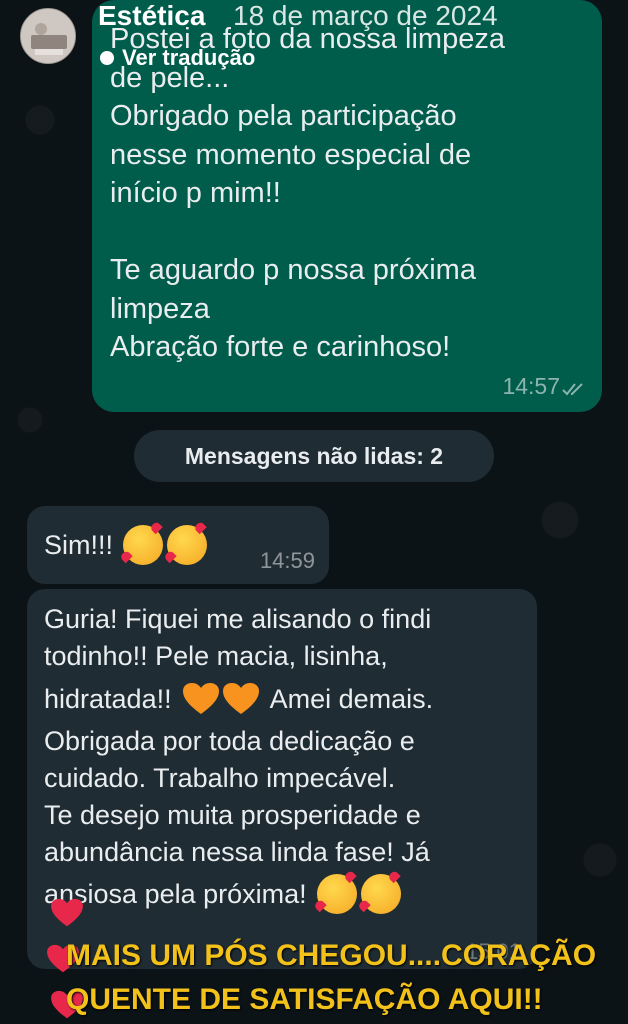 This screenshot has height=1024, width=628. Describe the element at coordinates (151, 16) in the screenshot. I see `contact-name: Estética` at that location.